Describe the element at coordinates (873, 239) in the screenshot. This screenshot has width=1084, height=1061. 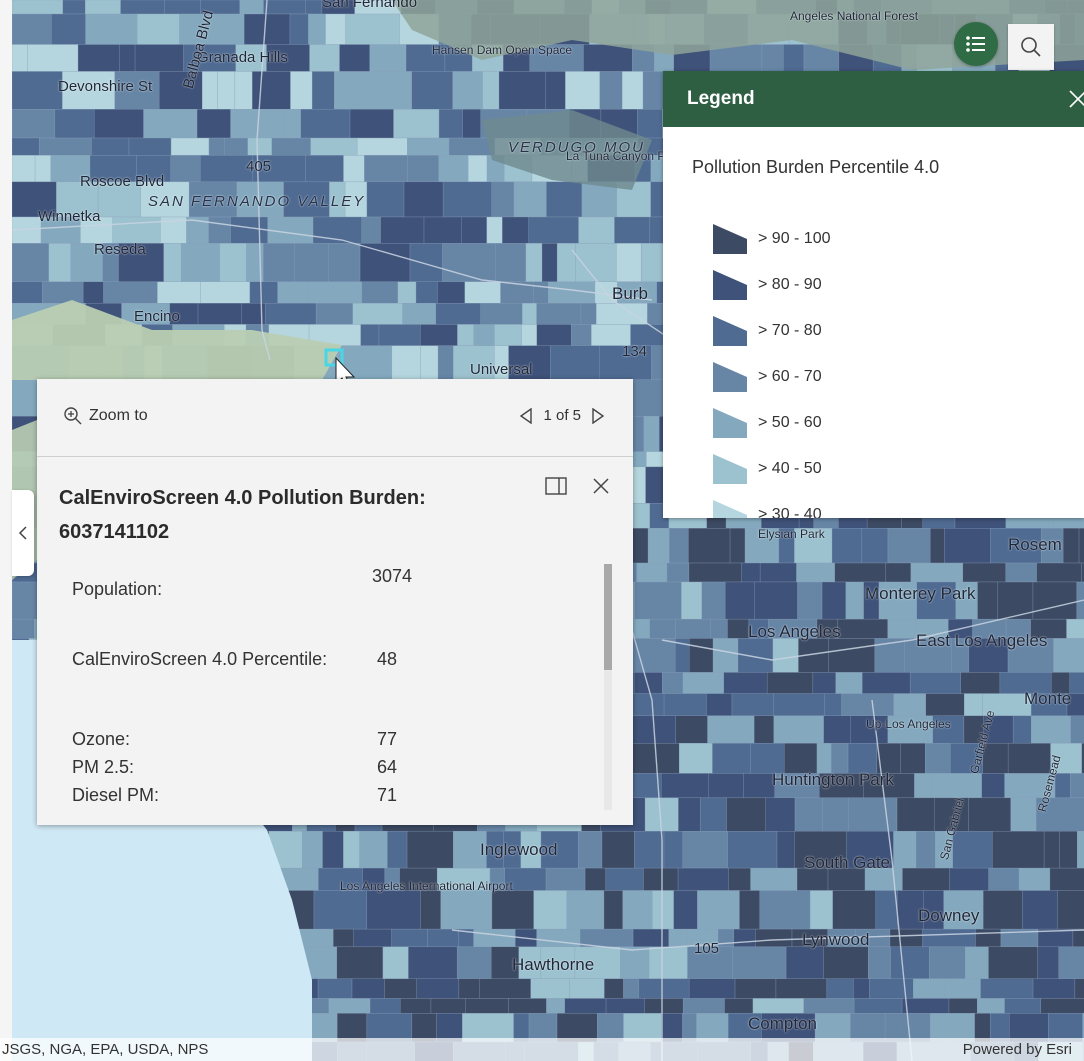
I see `legend-class-item: > 90 - 100` at that location.